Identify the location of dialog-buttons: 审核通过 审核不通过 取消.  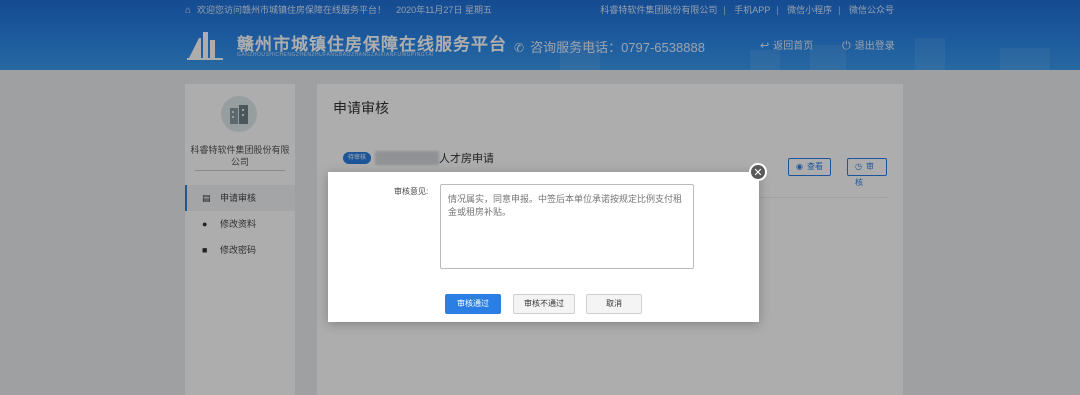
(543, 304).